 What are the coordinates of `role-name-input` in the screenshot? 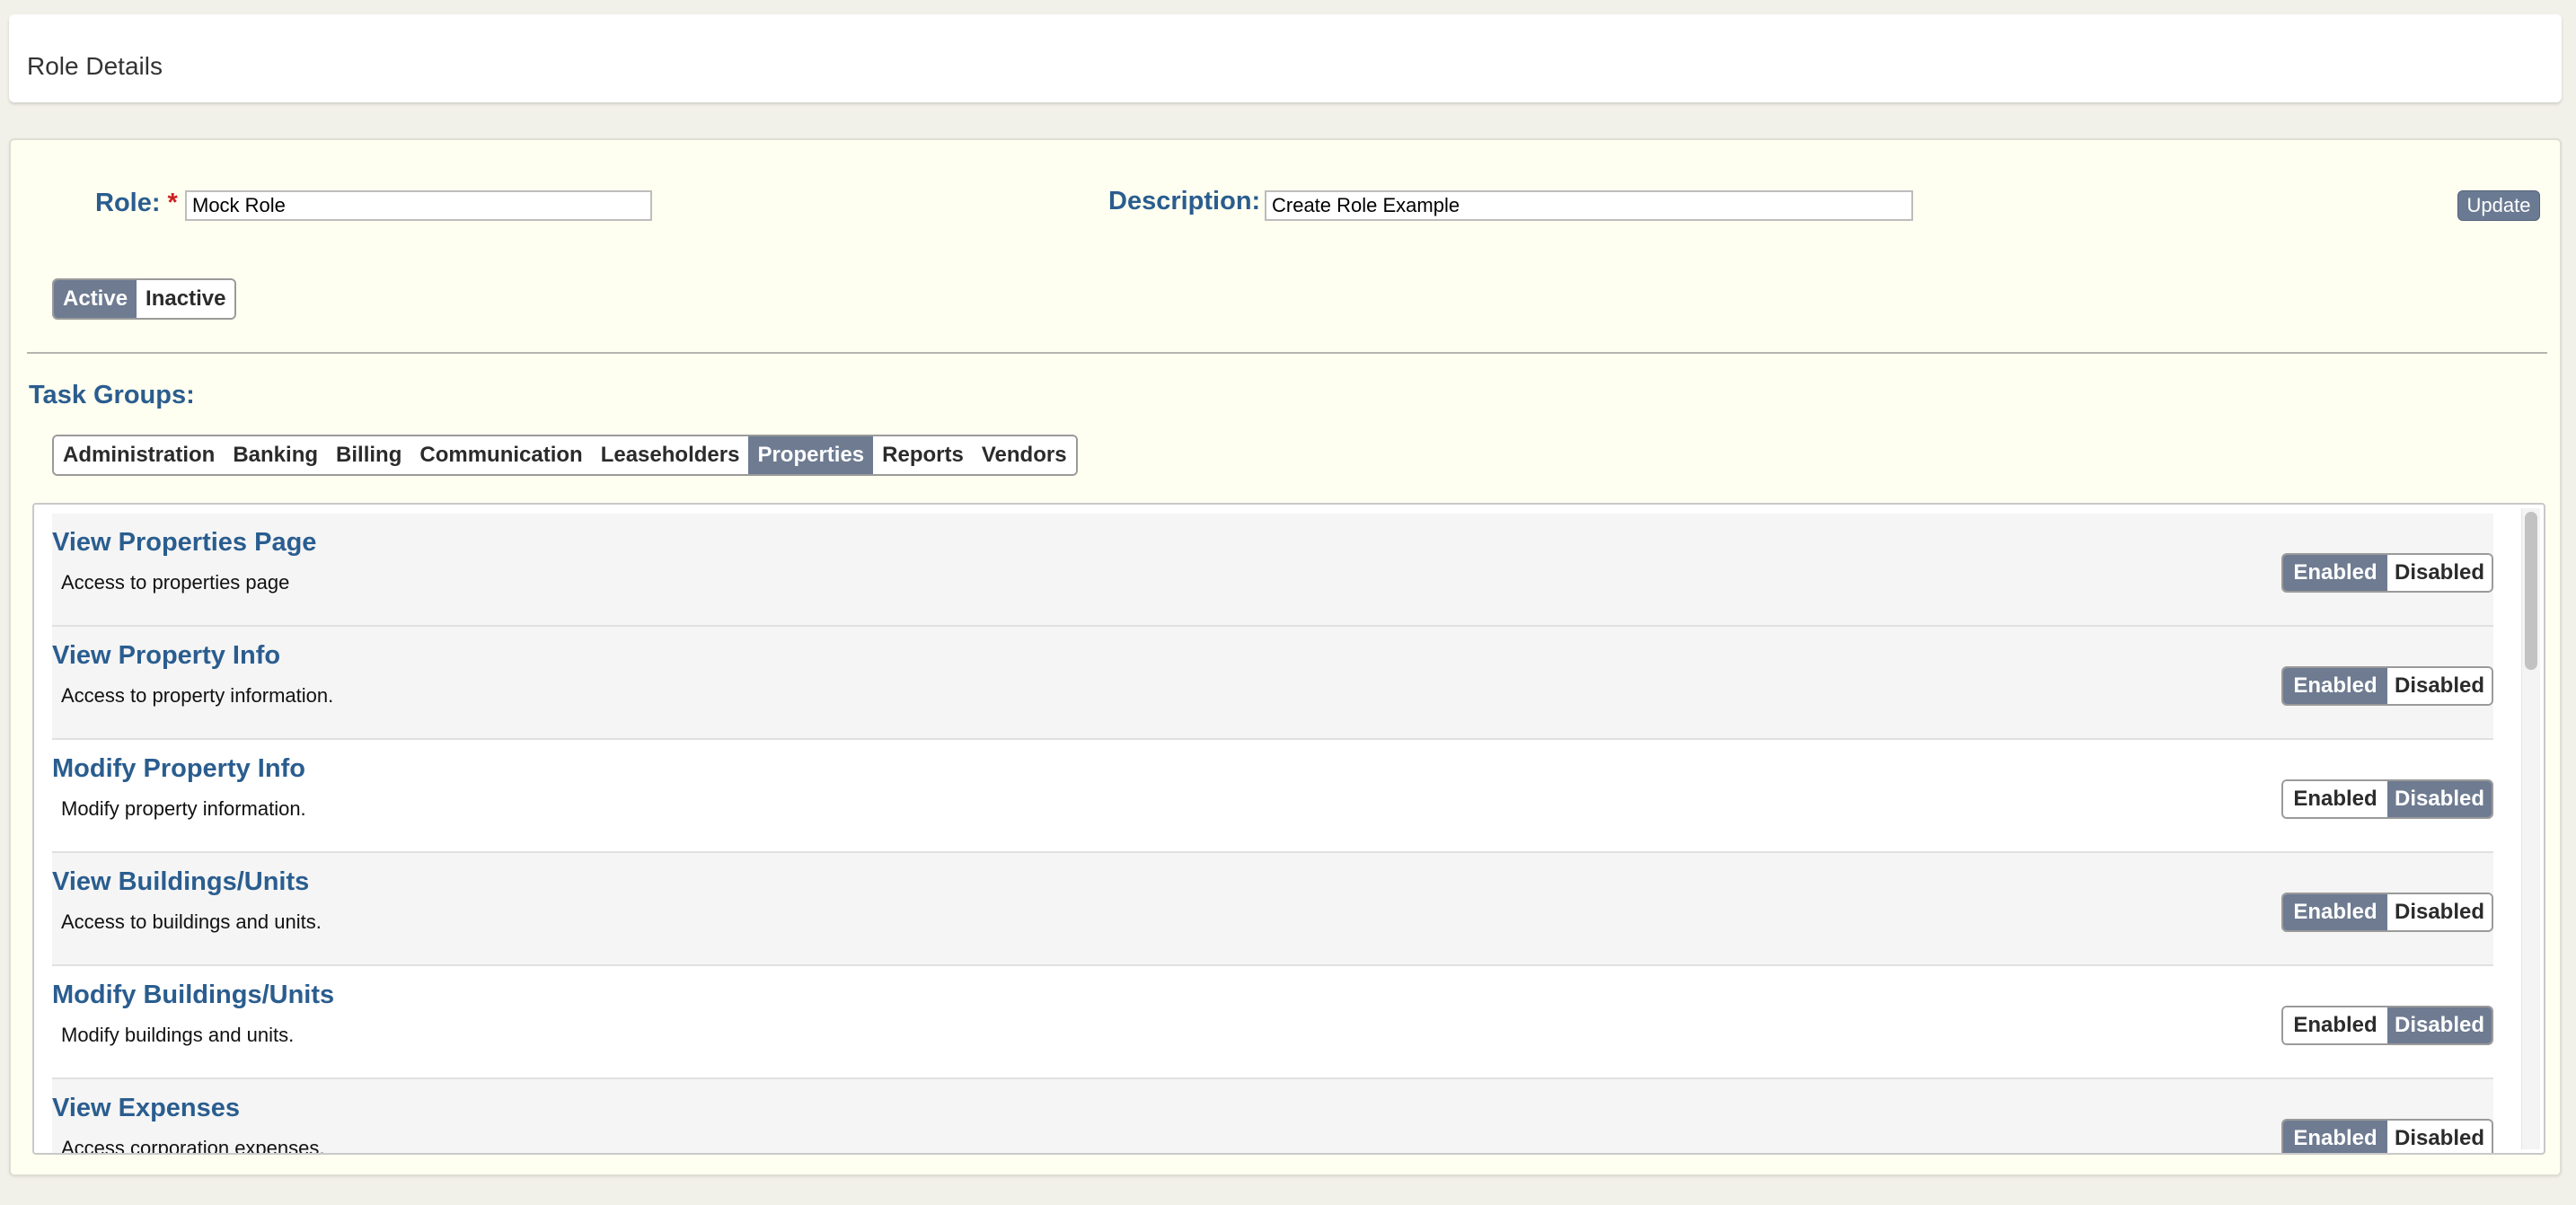 It's located at (418, 206).